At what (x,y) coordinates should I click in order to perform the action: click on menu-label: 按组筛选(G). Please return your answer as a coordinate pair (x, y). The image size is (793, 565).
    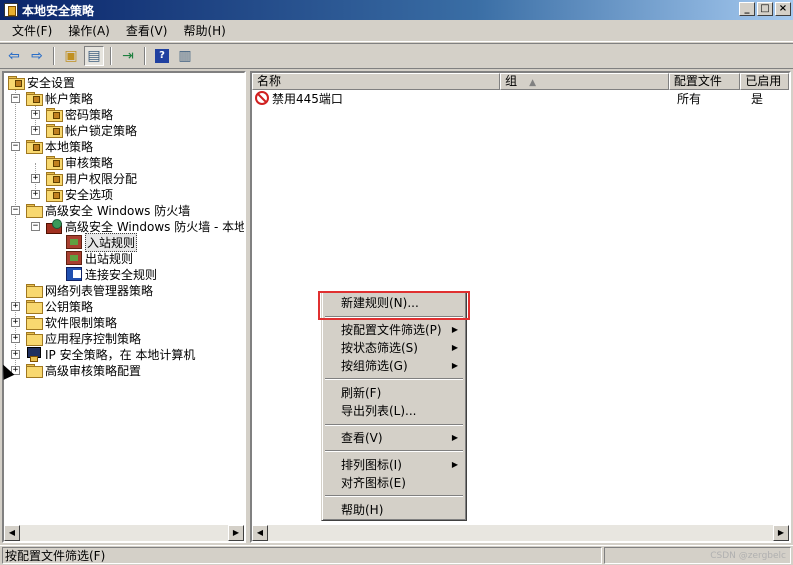
    Looking at the image, I should click on (374, 366).